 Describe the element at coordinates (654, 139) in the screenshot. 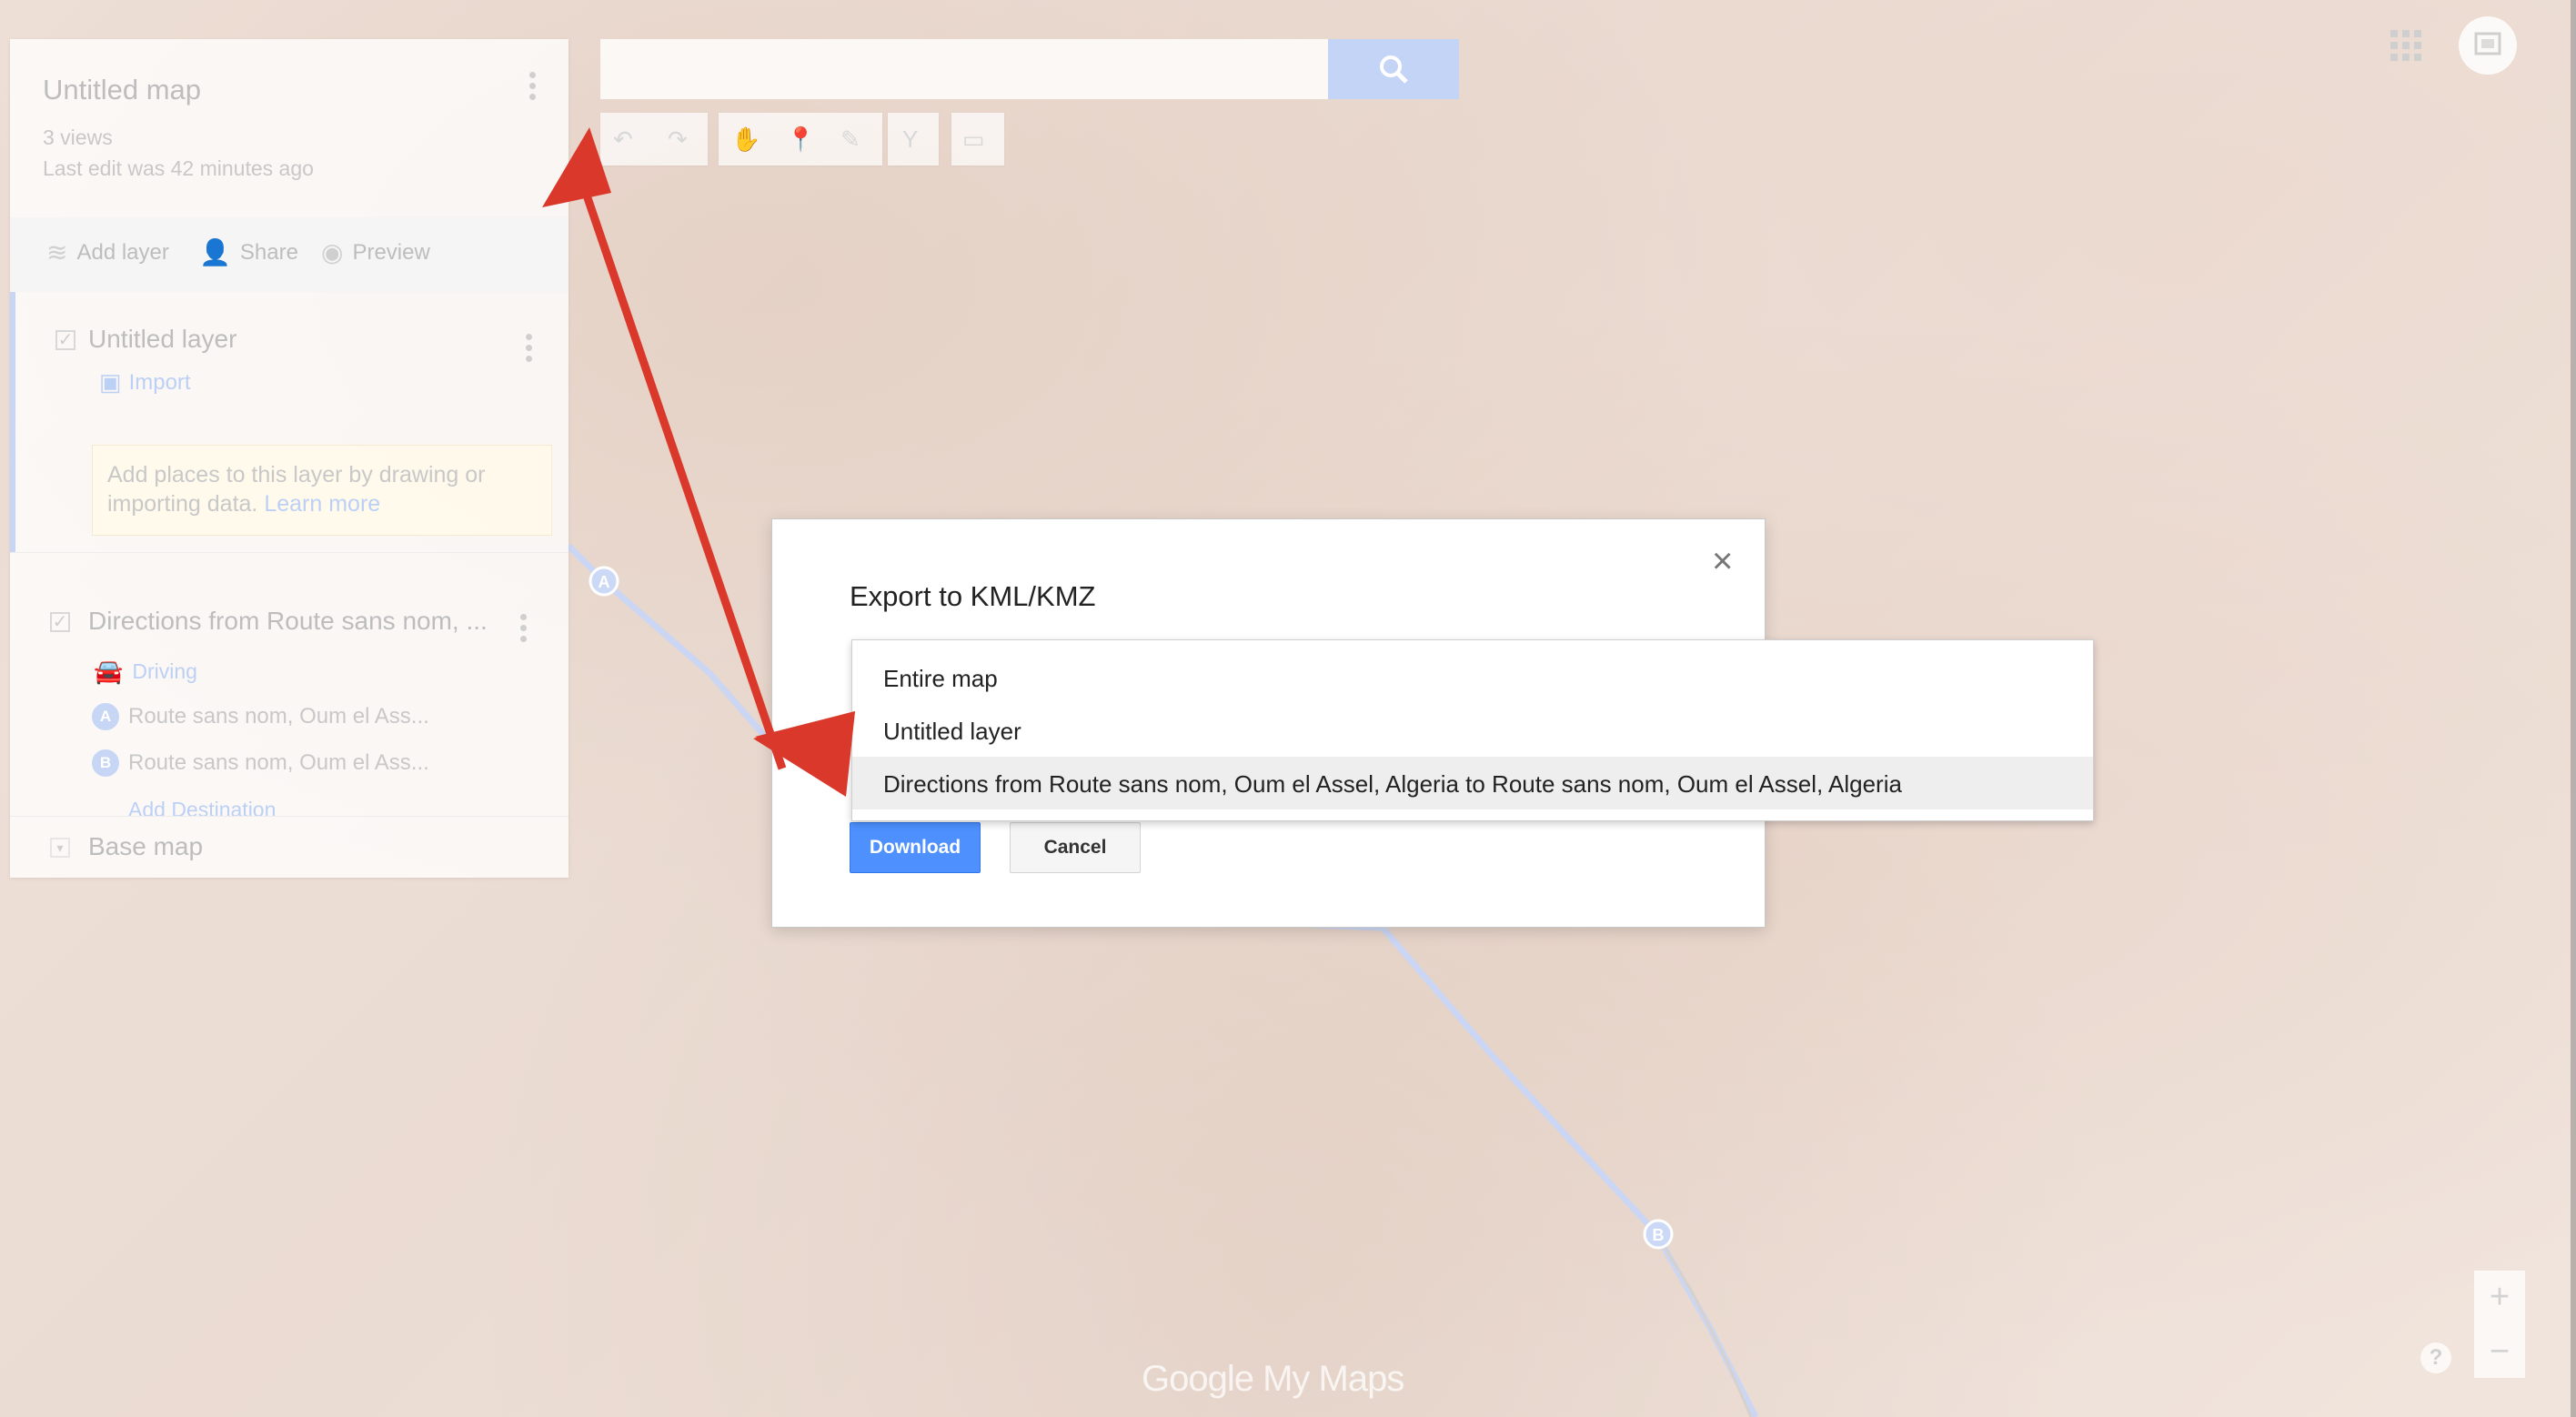

I see `undo-redo-group: ↶ ↷` at that location.